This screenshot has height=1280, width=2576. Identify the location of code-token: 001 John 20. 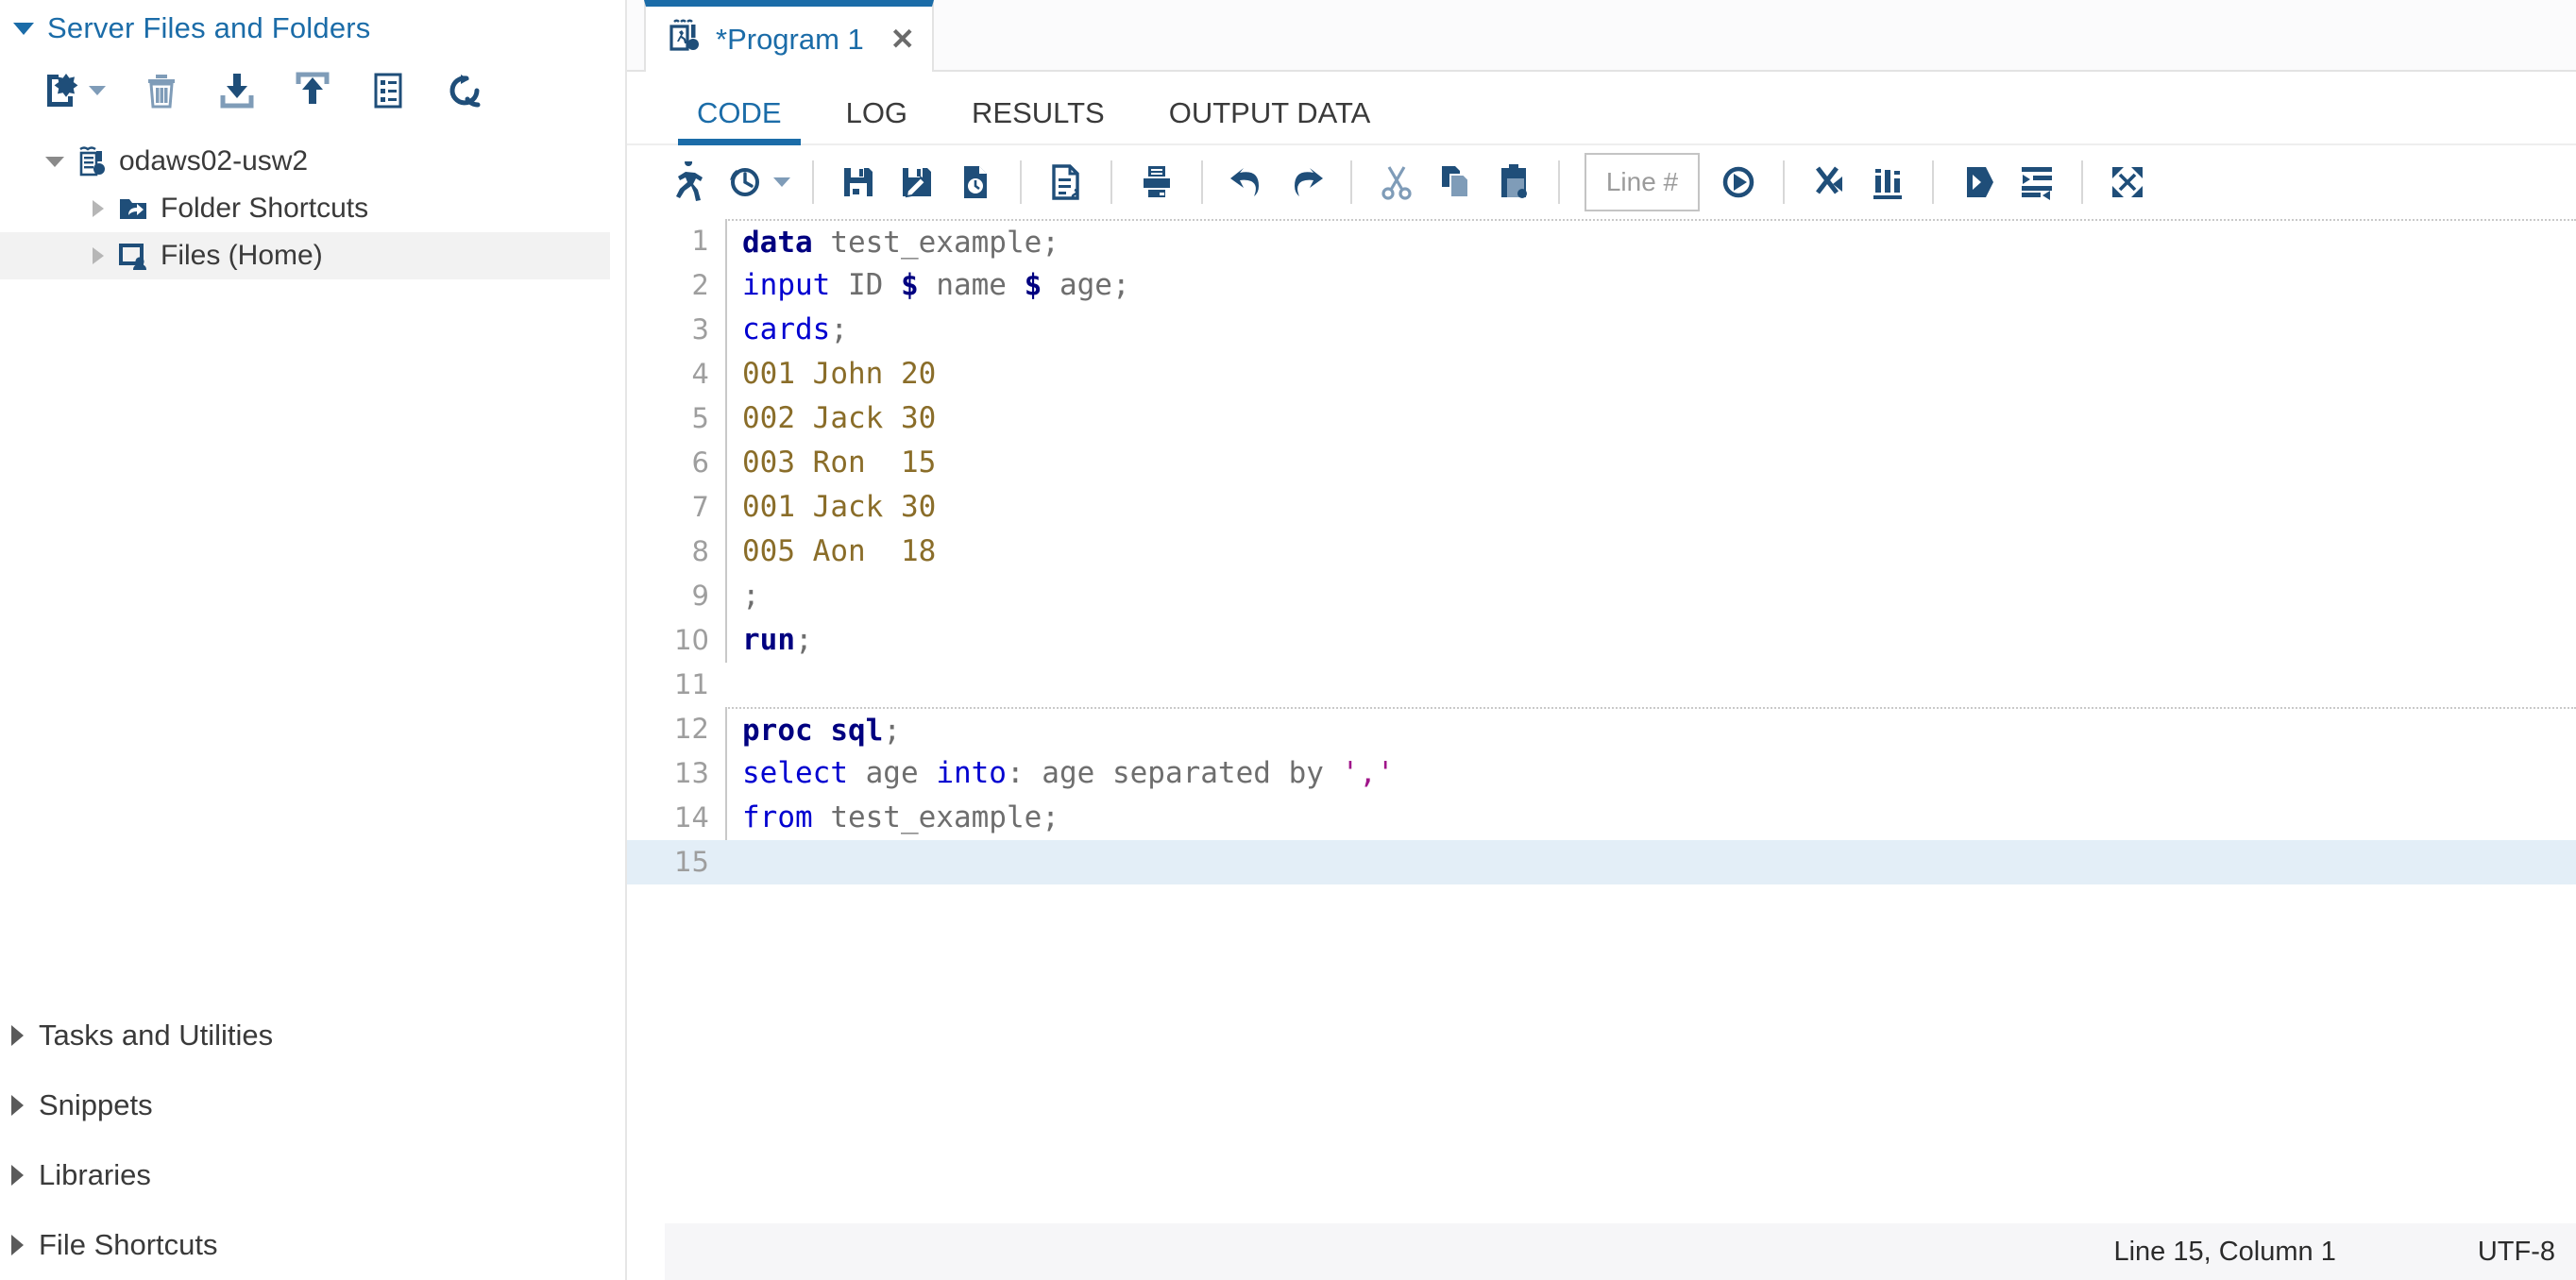
(839, 374).